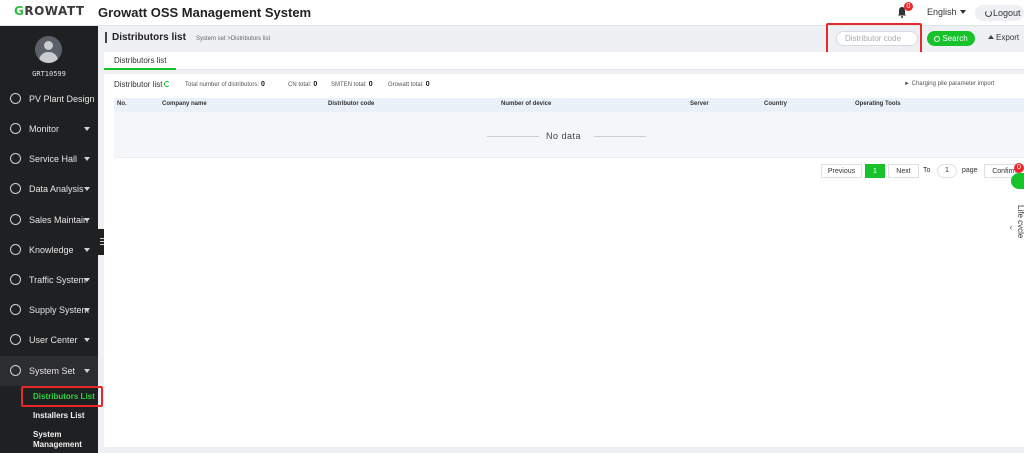 The image size is (1024, 453). Describe the element at coordinates (59, 310) in the screenshot. I see `sidebar-item-label: Supply System` at that location.